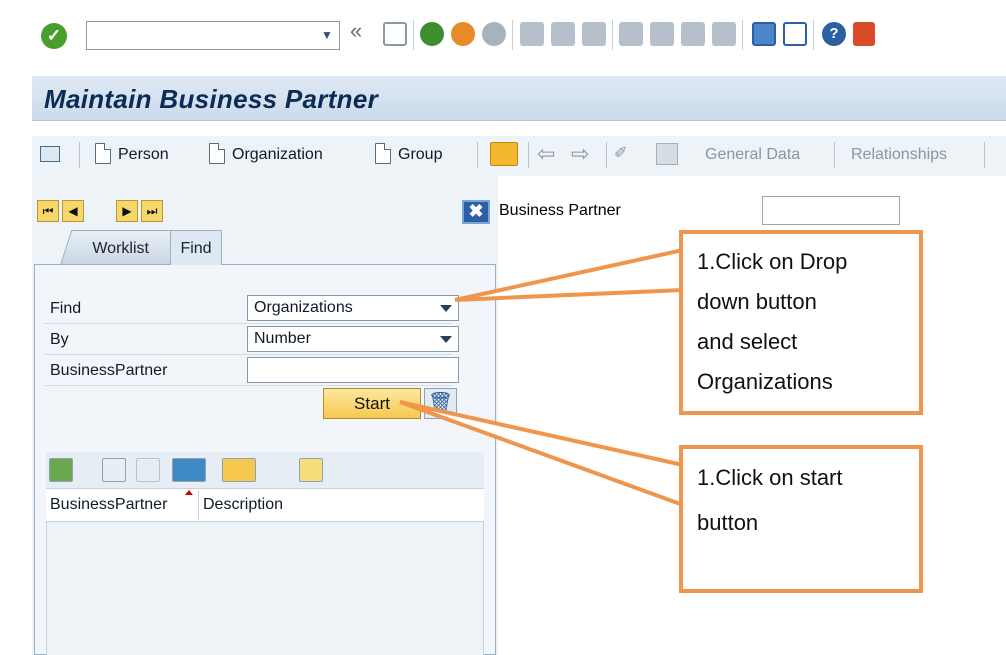 The height and width of the screenshot is (655, 1006). I want to click on callout-dropdown-line-2: down button, so click(757, 301).